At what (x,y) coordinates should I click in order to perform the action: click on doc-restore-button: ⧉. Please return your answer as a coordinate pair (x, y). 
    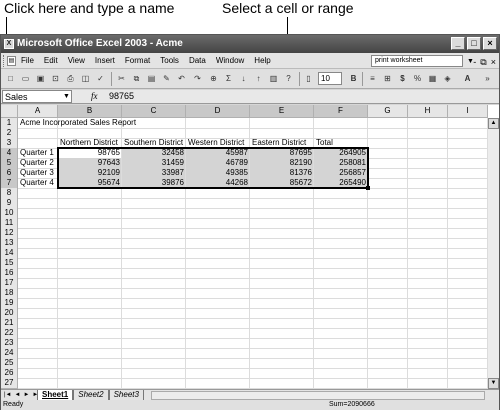
    Looking at the image, I should click on (483, 62).